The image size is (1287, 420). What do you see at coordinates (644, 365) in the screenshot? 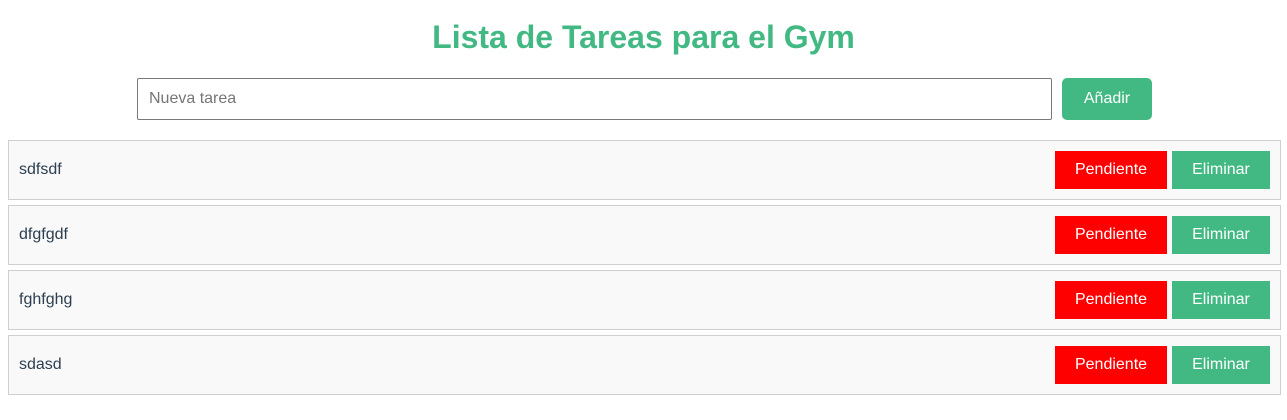
I see `task-row: sdasd Pendiente Eliminar` at bounding box center [644, 365].